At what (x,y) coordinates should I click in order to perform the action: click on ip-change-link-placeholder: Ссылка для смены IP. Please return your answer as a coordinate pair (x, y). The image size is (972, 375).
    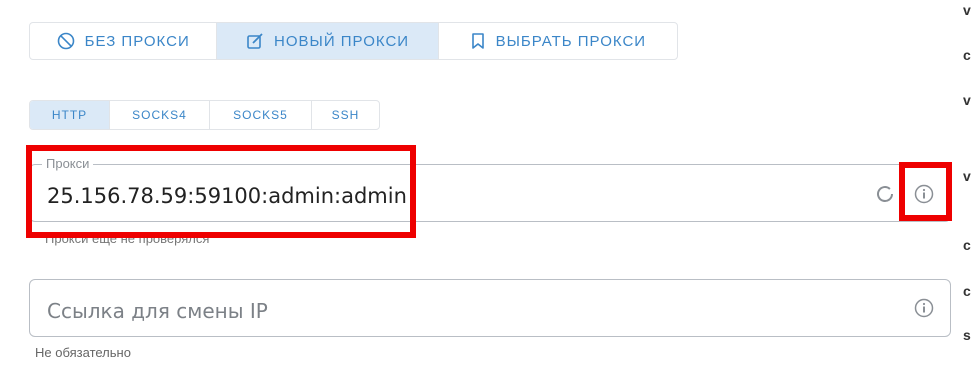
    Looking at the image, I should click on (157, 311).